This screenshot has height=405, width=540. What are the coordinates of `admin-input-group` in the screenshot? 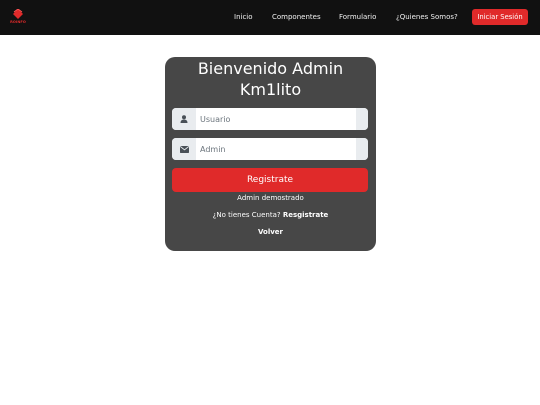 It's located at (270, 149).